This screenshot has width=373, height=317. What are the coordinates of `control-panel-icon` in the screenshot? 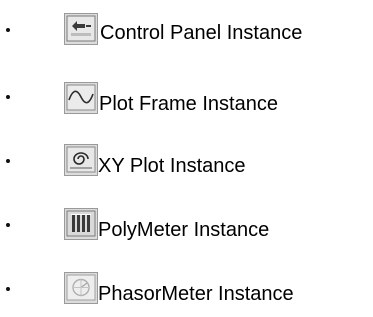 It's located at (81, 29).